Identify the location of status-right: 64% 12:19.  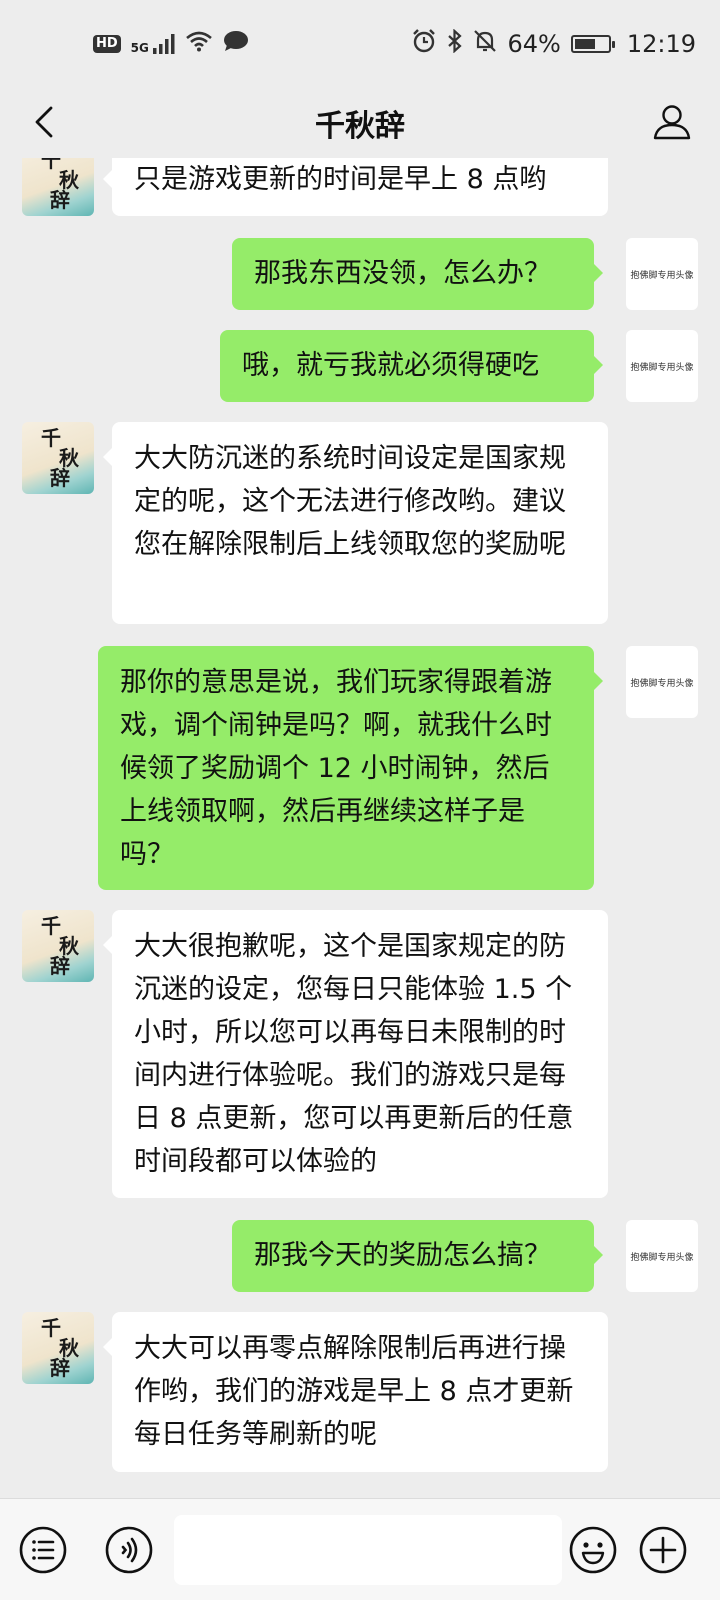
(565, 44).